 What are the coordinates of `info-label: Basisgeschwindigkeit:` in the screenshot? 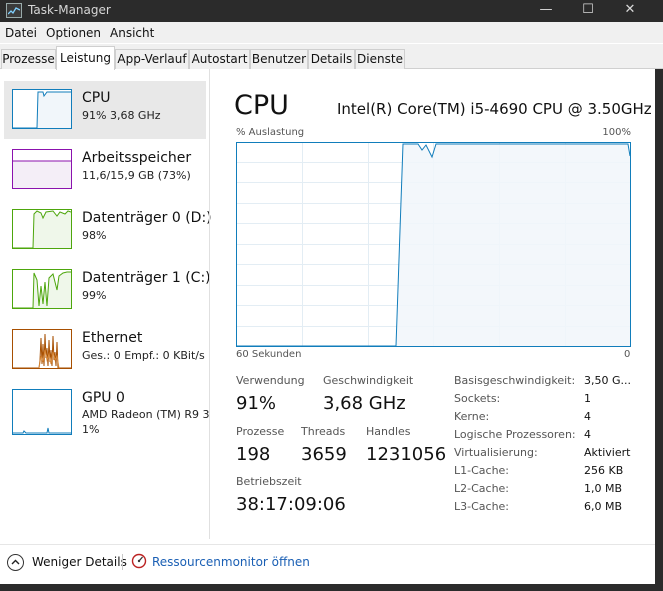 It's located at (515, 380).